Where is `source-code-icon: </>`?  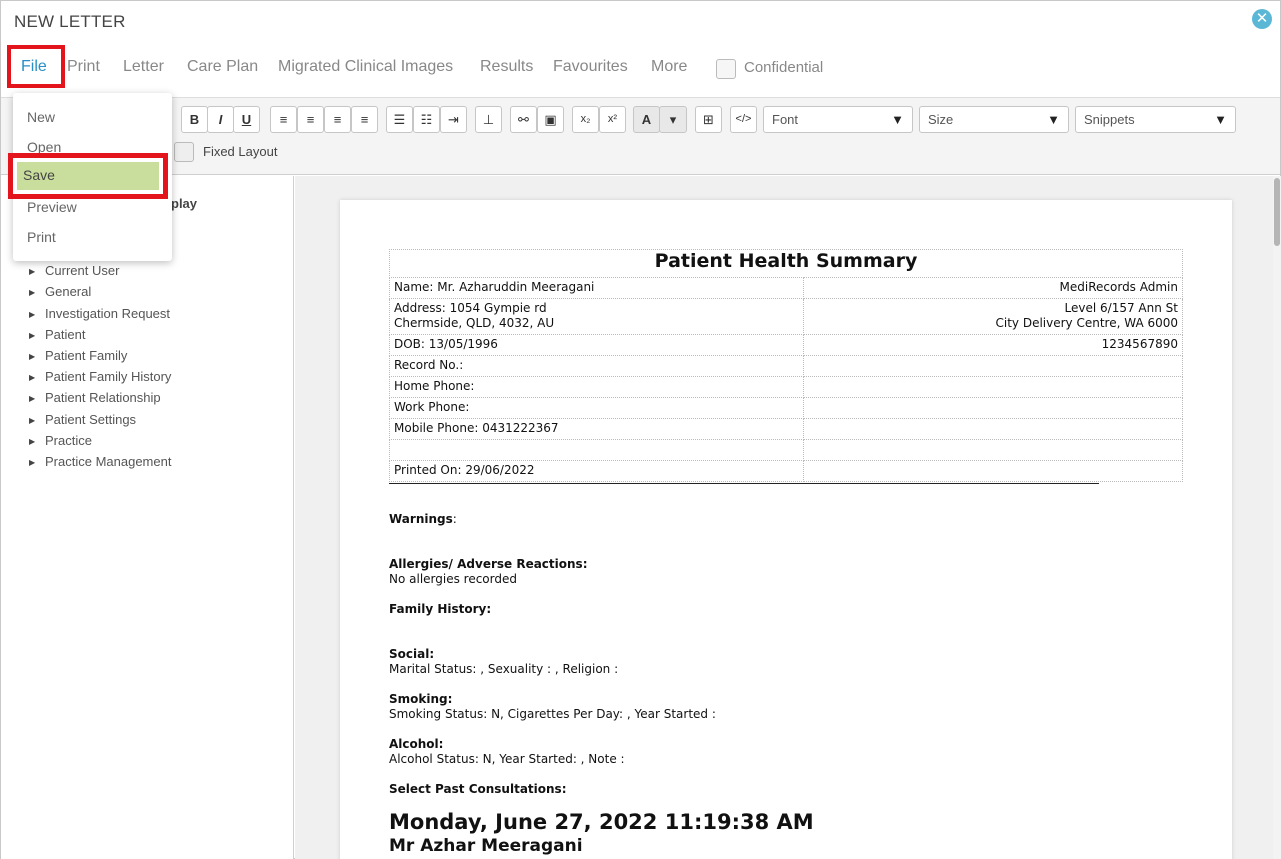
source-code-icon: </> is located at coordinates (743, 119).